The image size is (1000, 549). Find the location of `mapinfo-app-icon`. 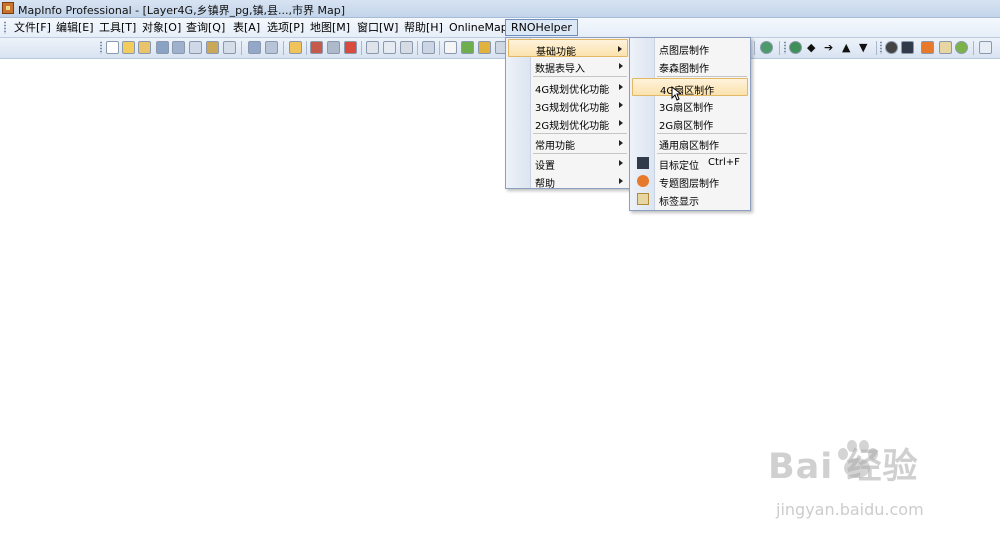

mapinfo-app-icon is located at coordinates (8, 8).